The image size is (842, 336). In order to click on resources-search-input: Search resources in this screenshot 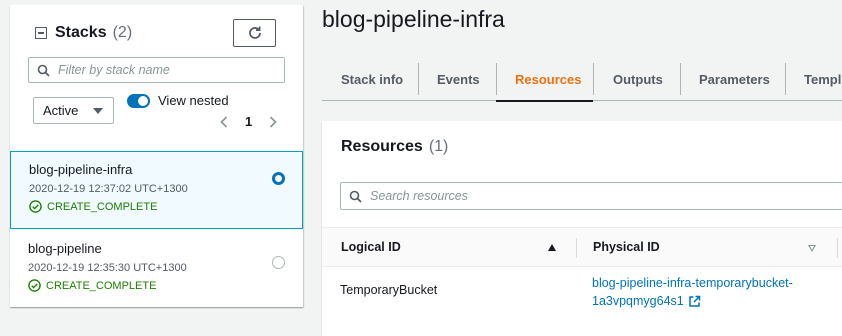, I will do `click(591, 196)`.